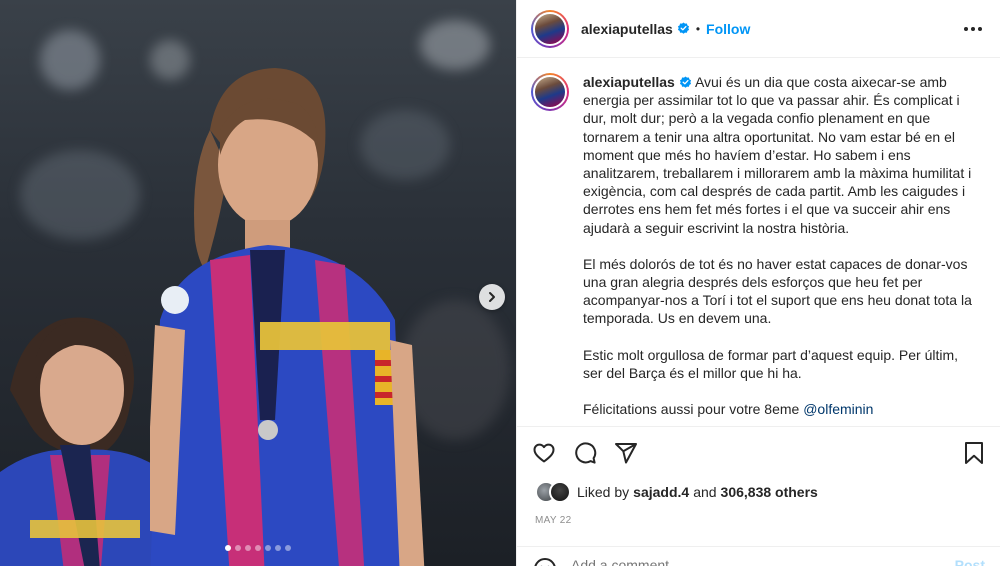 The width and height of the screenshot is (1000, 566). What do you see at coordinates (603, 492) in the screenshot?
I see `likes-prefix: Liked by` at bounding box center [603, 492].